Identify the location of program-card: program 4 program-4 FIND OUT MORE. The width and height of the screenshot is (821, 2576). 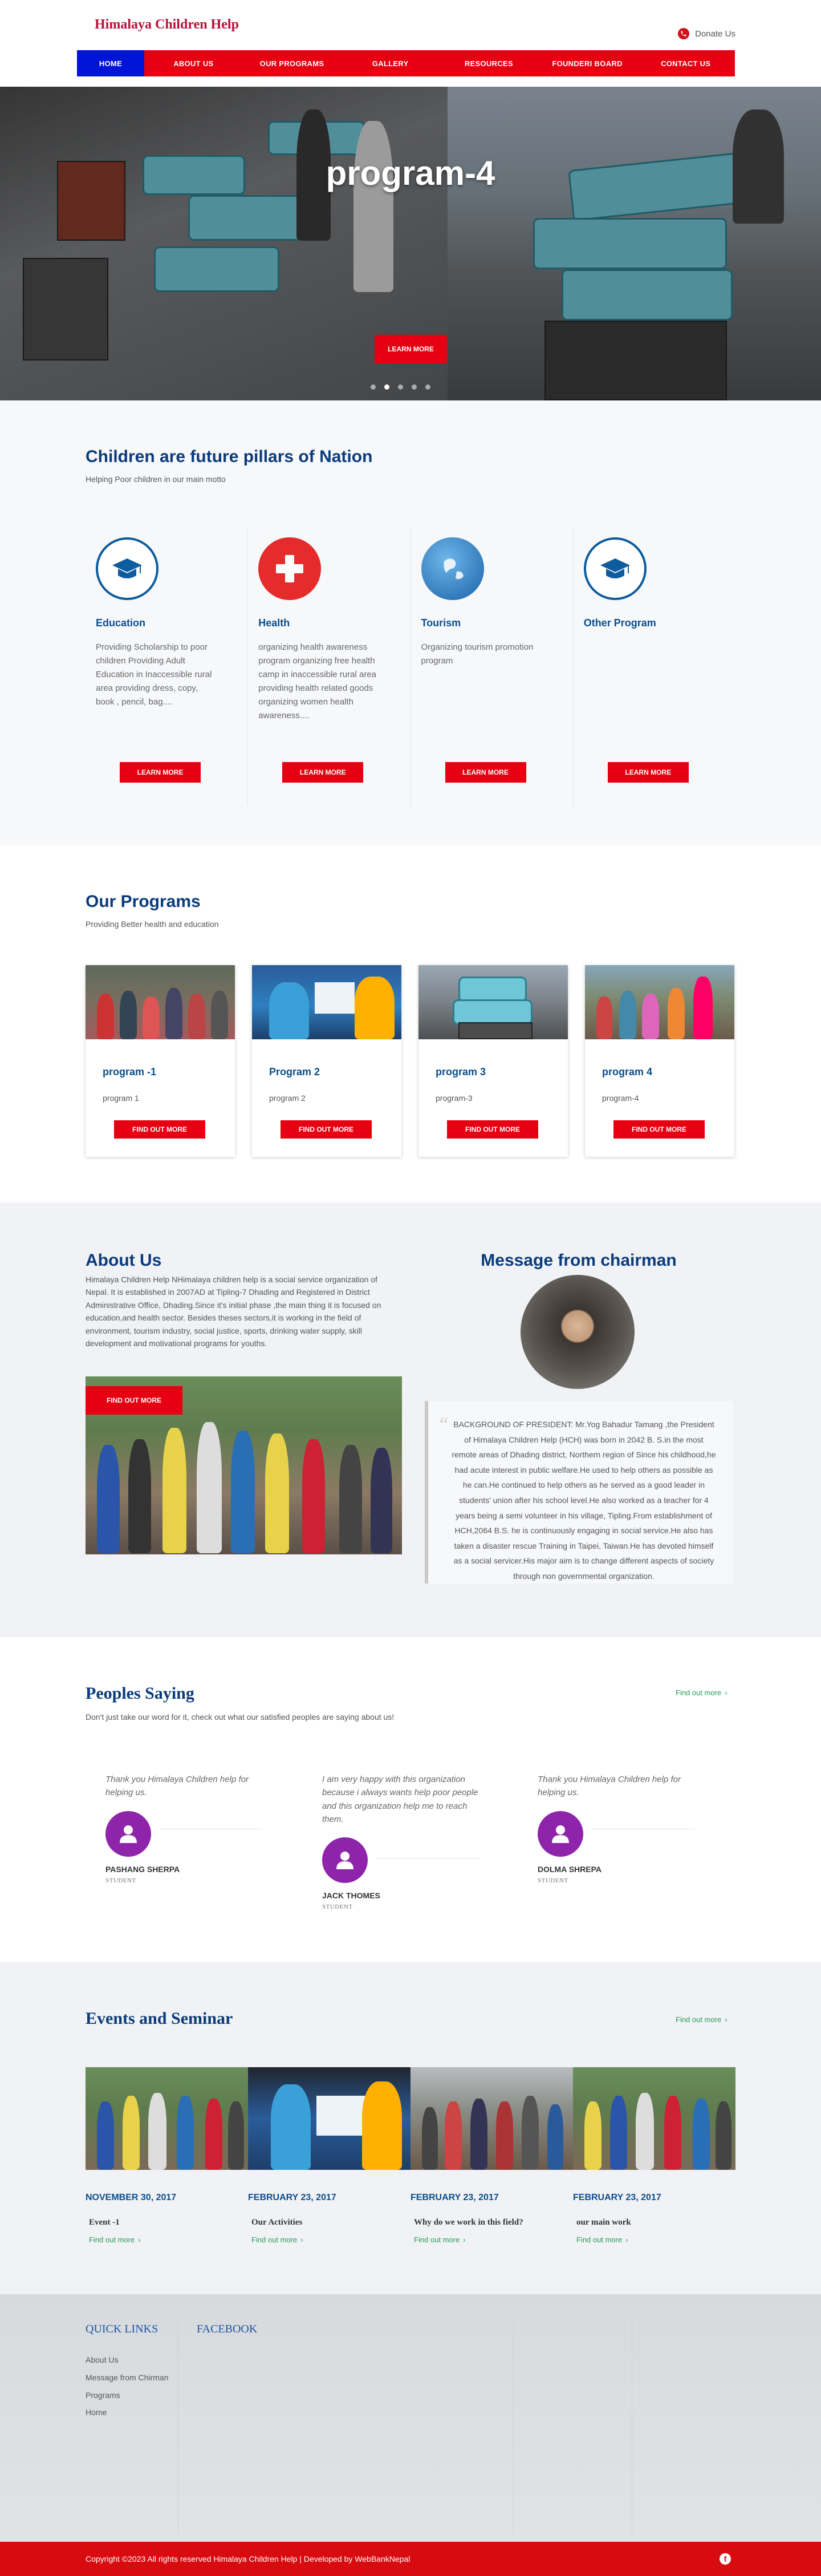
(659, 1061).